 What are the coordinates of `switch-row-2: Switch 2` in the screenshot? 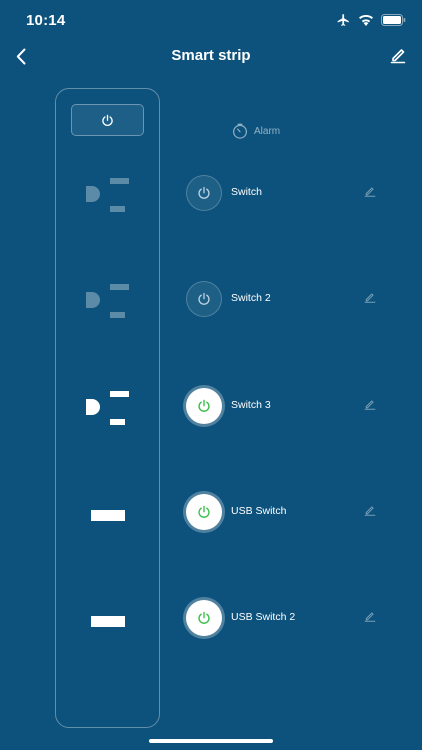 It's located at (291, 301).